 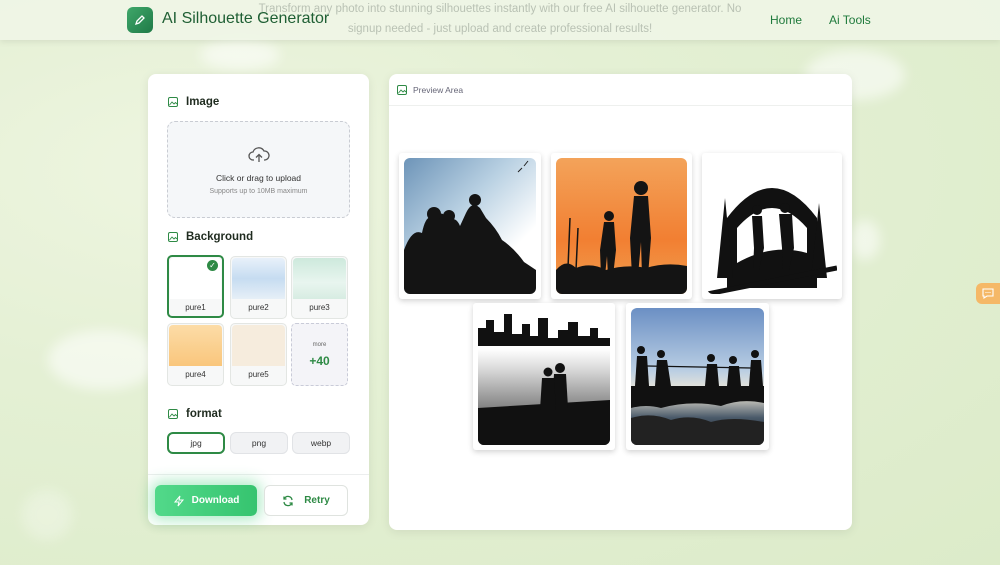 What do you see at coordinates (195, 354) in the screenshot?
I see `background-option-pure4: pure4` at bounding box center [195, 354].